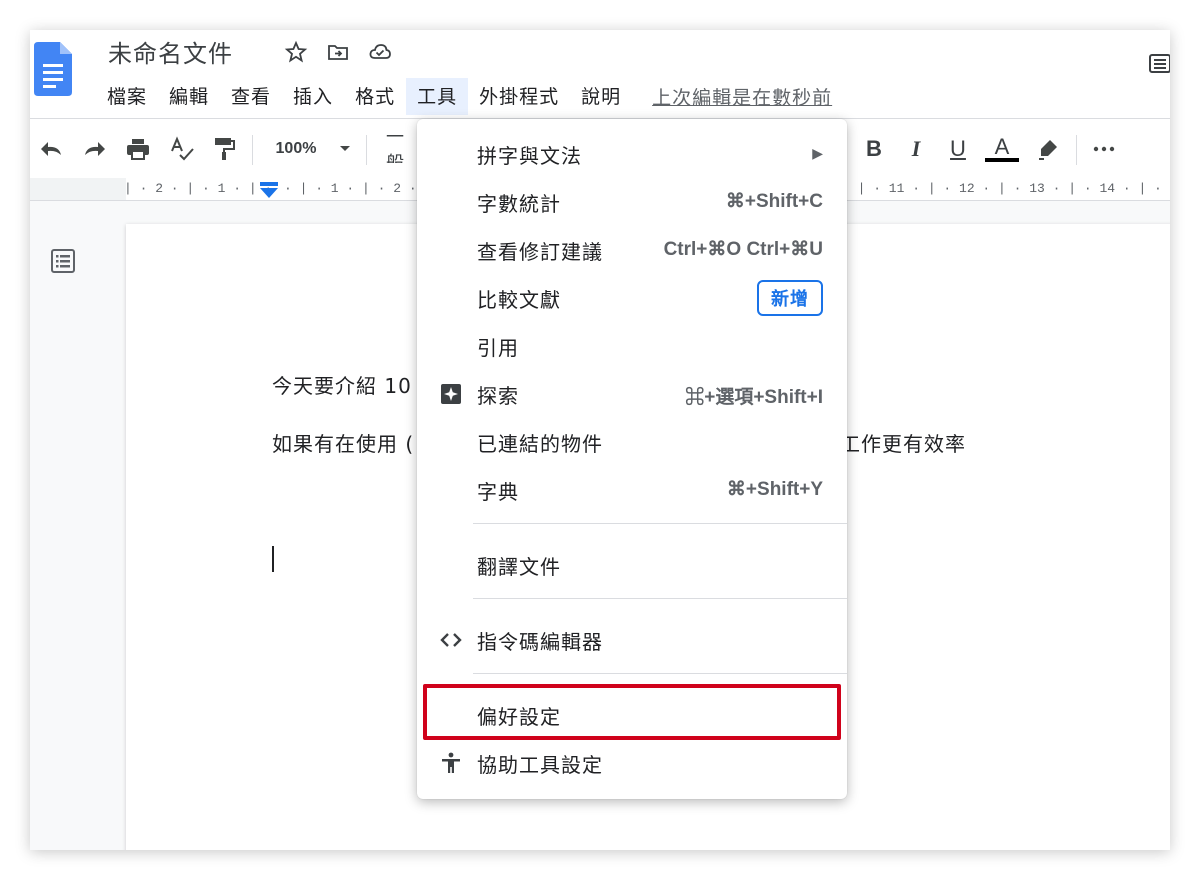 Image resolution: width=1200 pixels, height=881 pixels. What do you see at coordinates (358, 188) in the screenshot?
I see `ruler-mid-marks: · | · 1 · | · 2 · |` at bounding box center [358, 188].